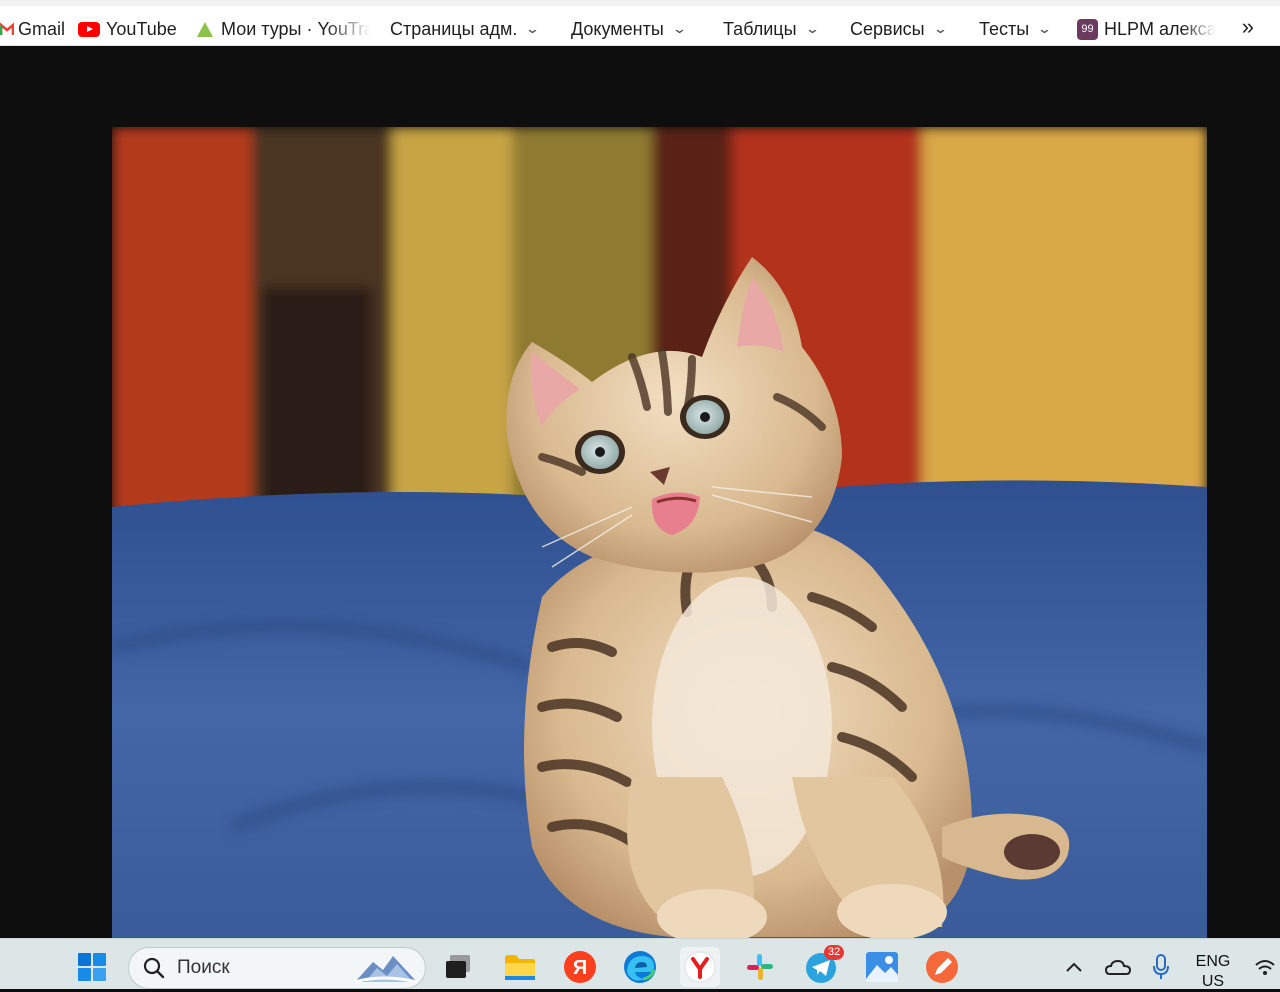 The image size is (1280, 992). I want to click on layout-code: US, so click(1213, 981).